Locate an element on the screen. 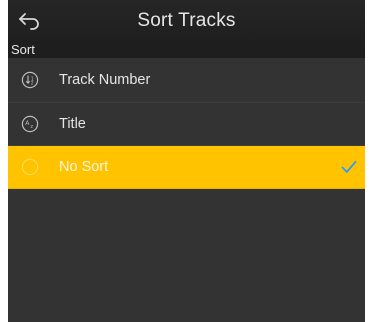 This screenshot has width=371, height=322. sort-option-label: Title is located at coordinates (72, 124).